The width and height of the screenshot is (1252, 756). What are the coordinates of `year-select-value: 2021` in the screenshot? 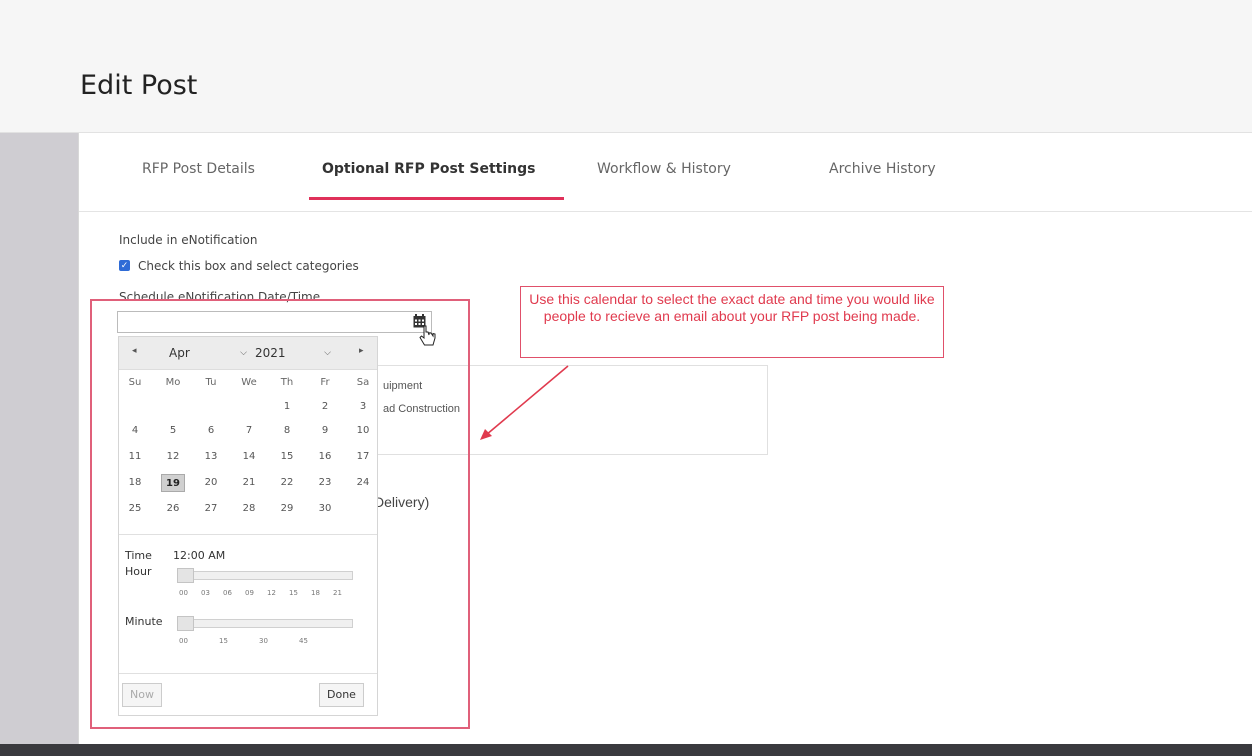 It's located at (270, 353).